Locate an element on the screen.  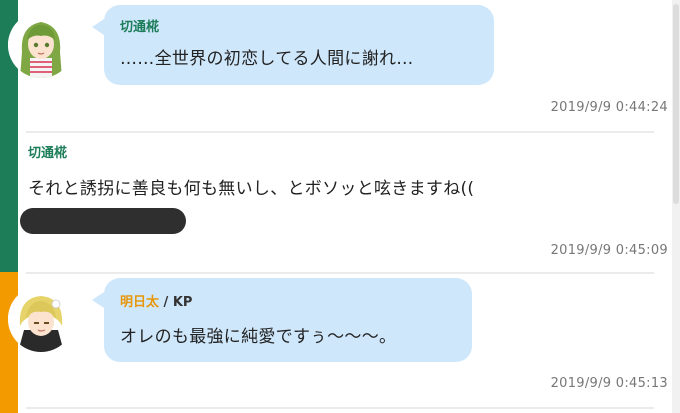
speaker-color-strip-orange is located at coordinates (9, 342).